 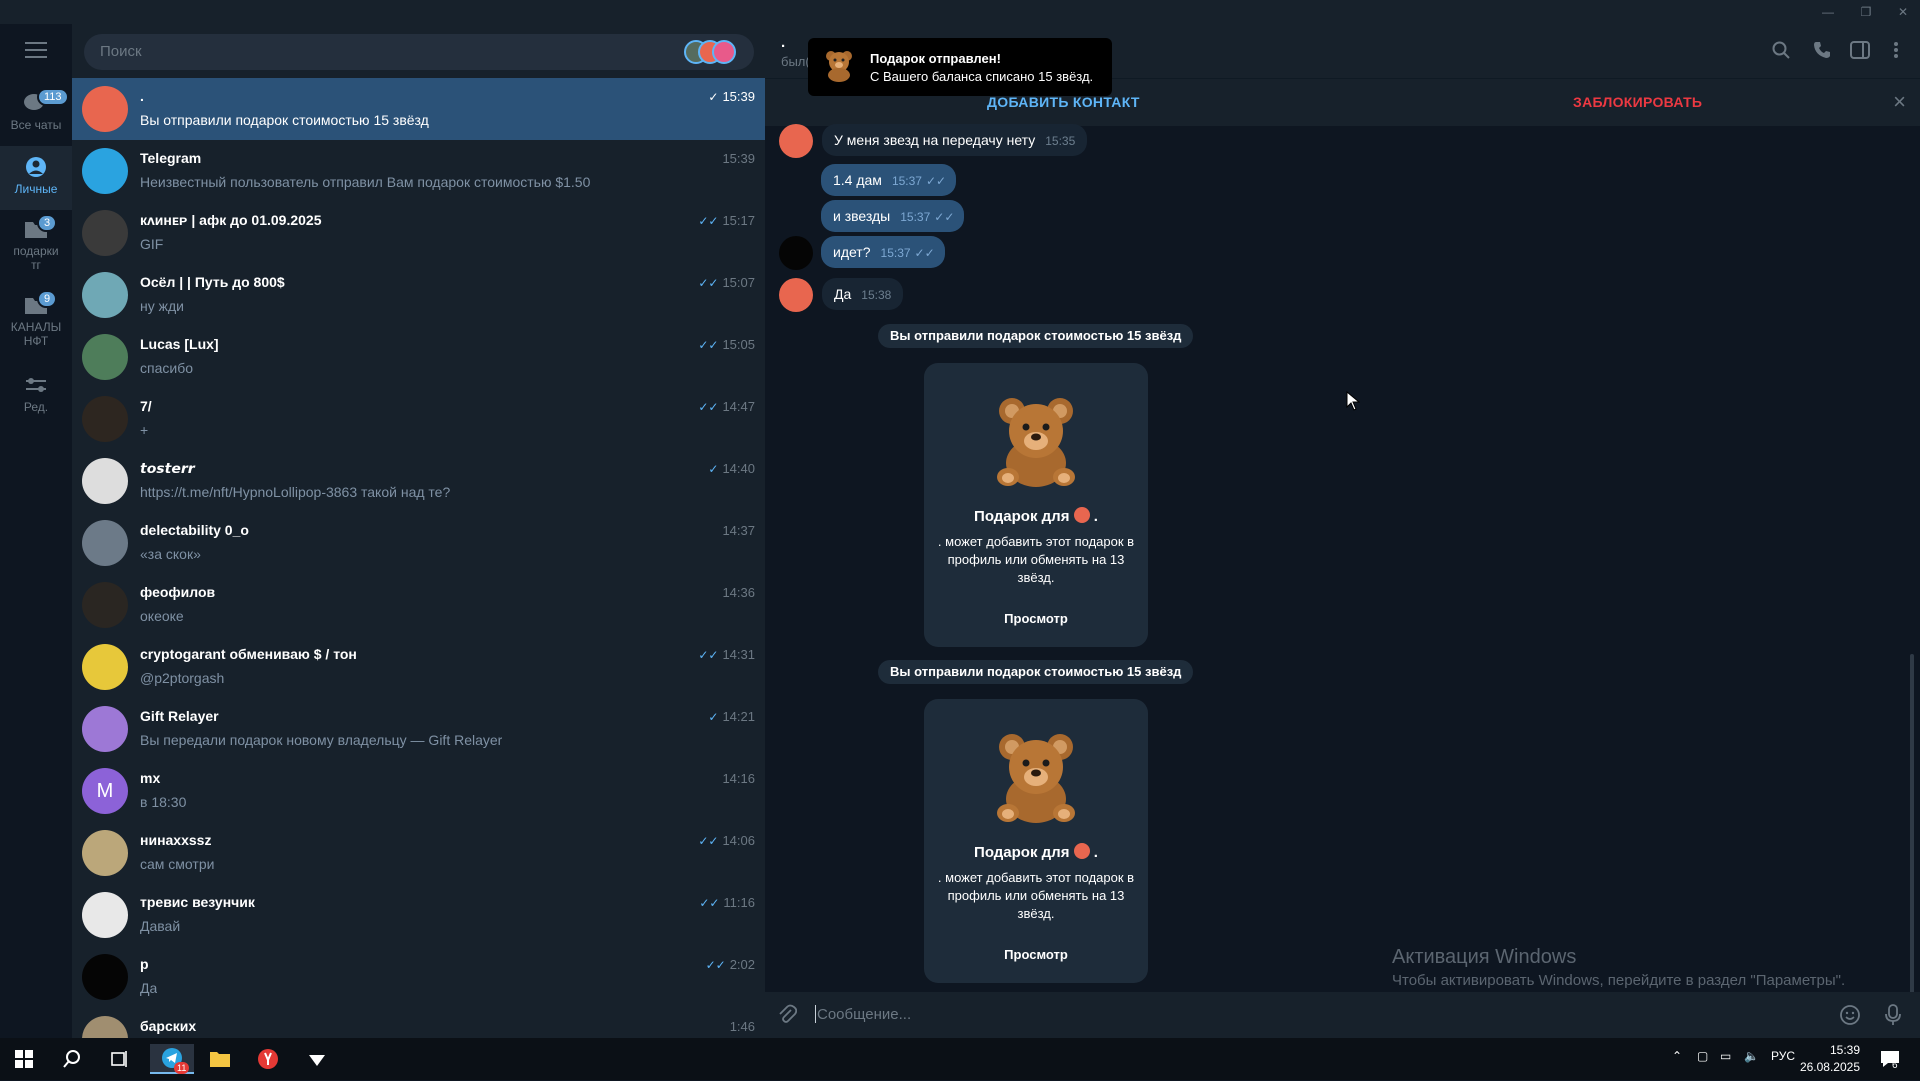 What do you see at coordinates (418, 233) in the screenshot?
I see `chat-row: кᴧинᴇᴘ | афк до 01.09.2025 GIF ✓✓ 15:17` at bounding box center [418, 233].